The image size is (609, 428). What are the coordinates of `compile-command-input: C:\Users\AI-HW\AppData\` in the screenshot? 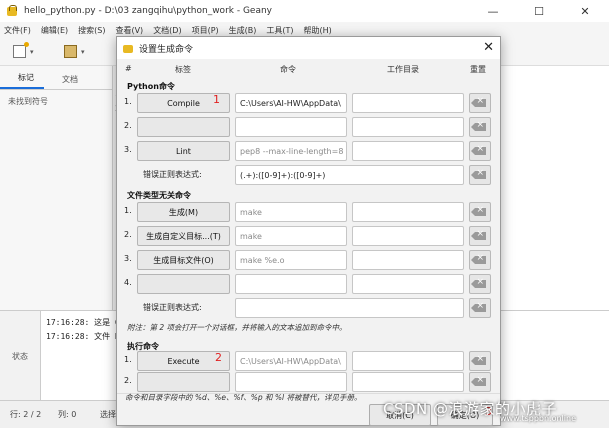 It's located at (291, 103).